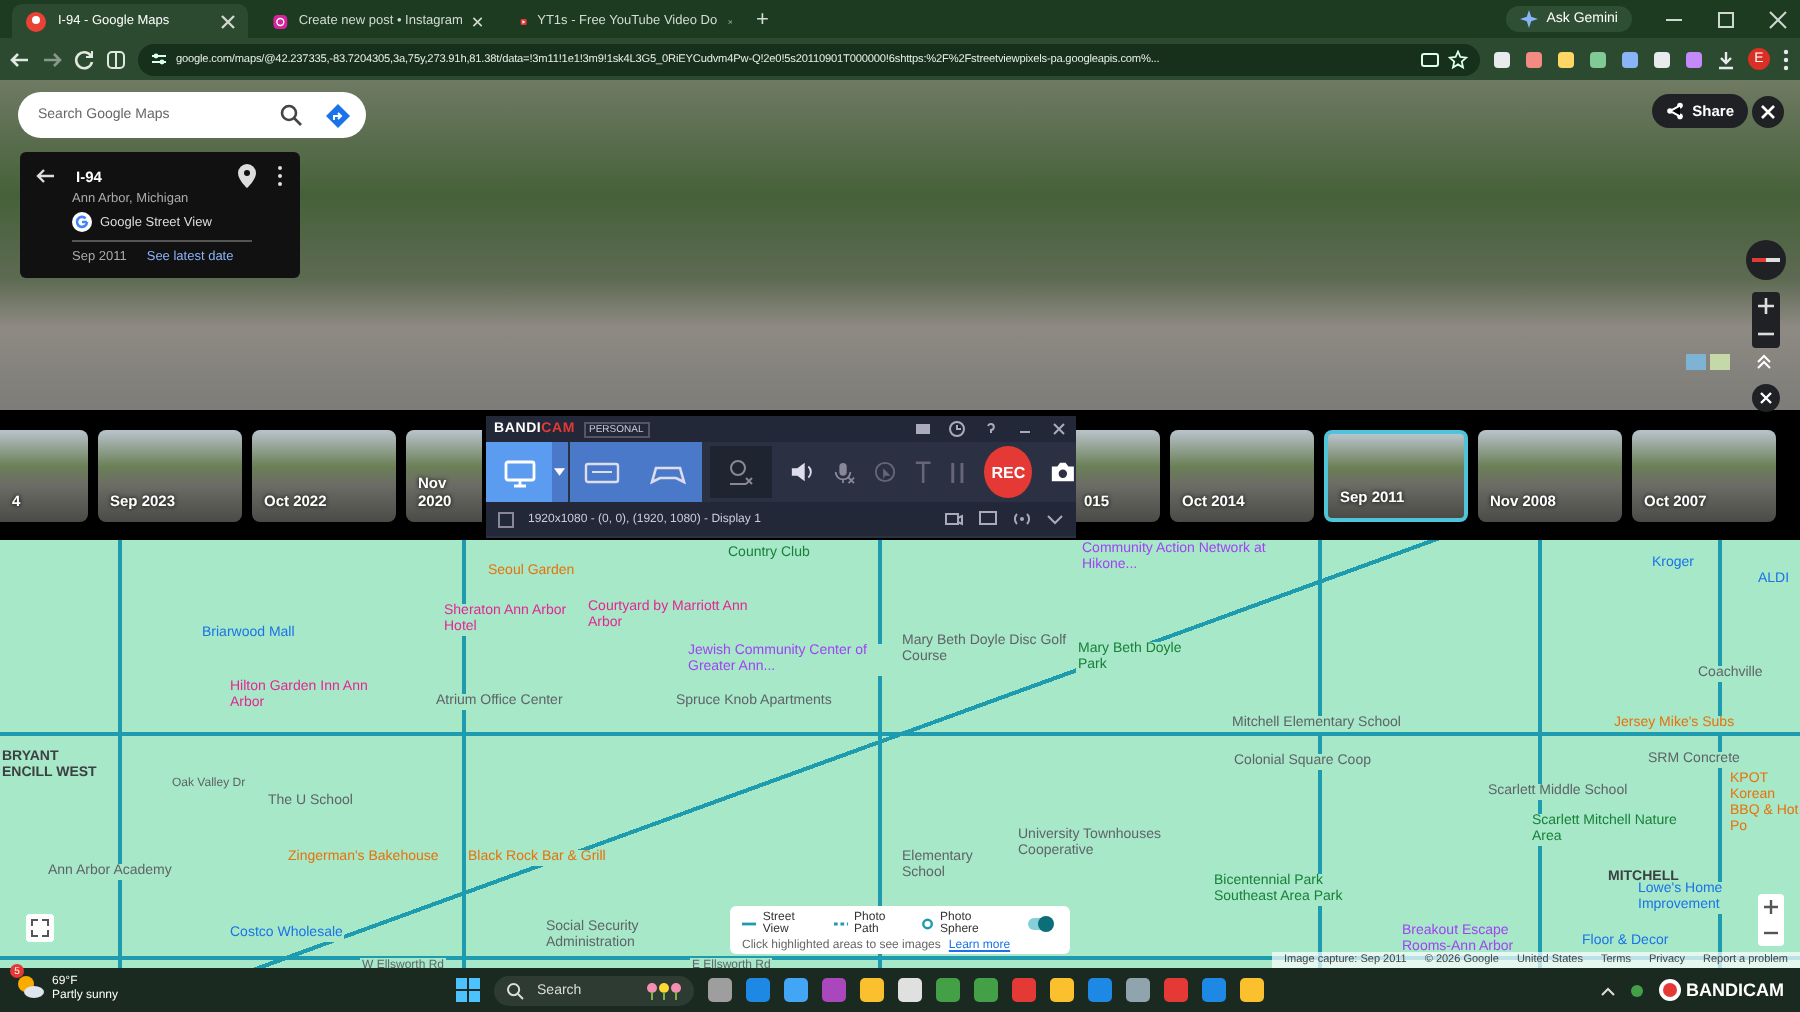  What do you see at coordinates (52, 59) in the screenshot?
I see `forward-arrow-icon` at bounding box center [52, 59].